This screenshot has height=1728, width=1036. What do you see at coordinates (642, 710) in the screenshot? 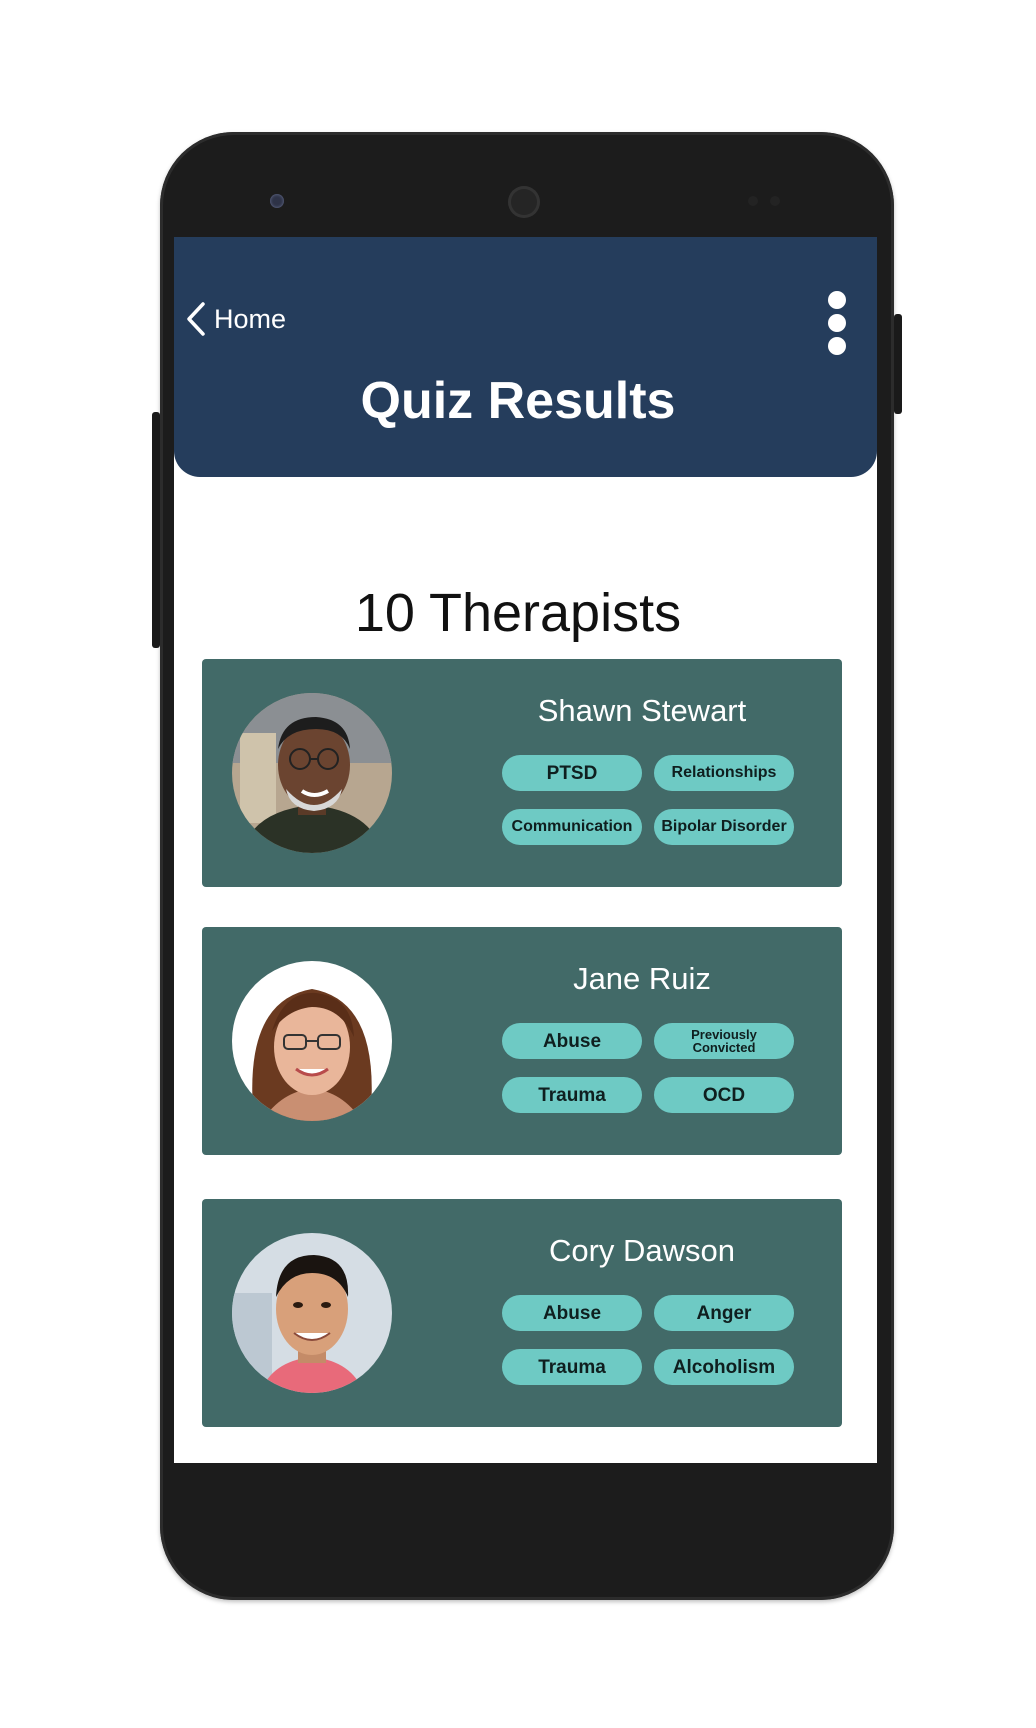
I see `therapist-name: Shawn Stewart` at bounding box center [642, 710].